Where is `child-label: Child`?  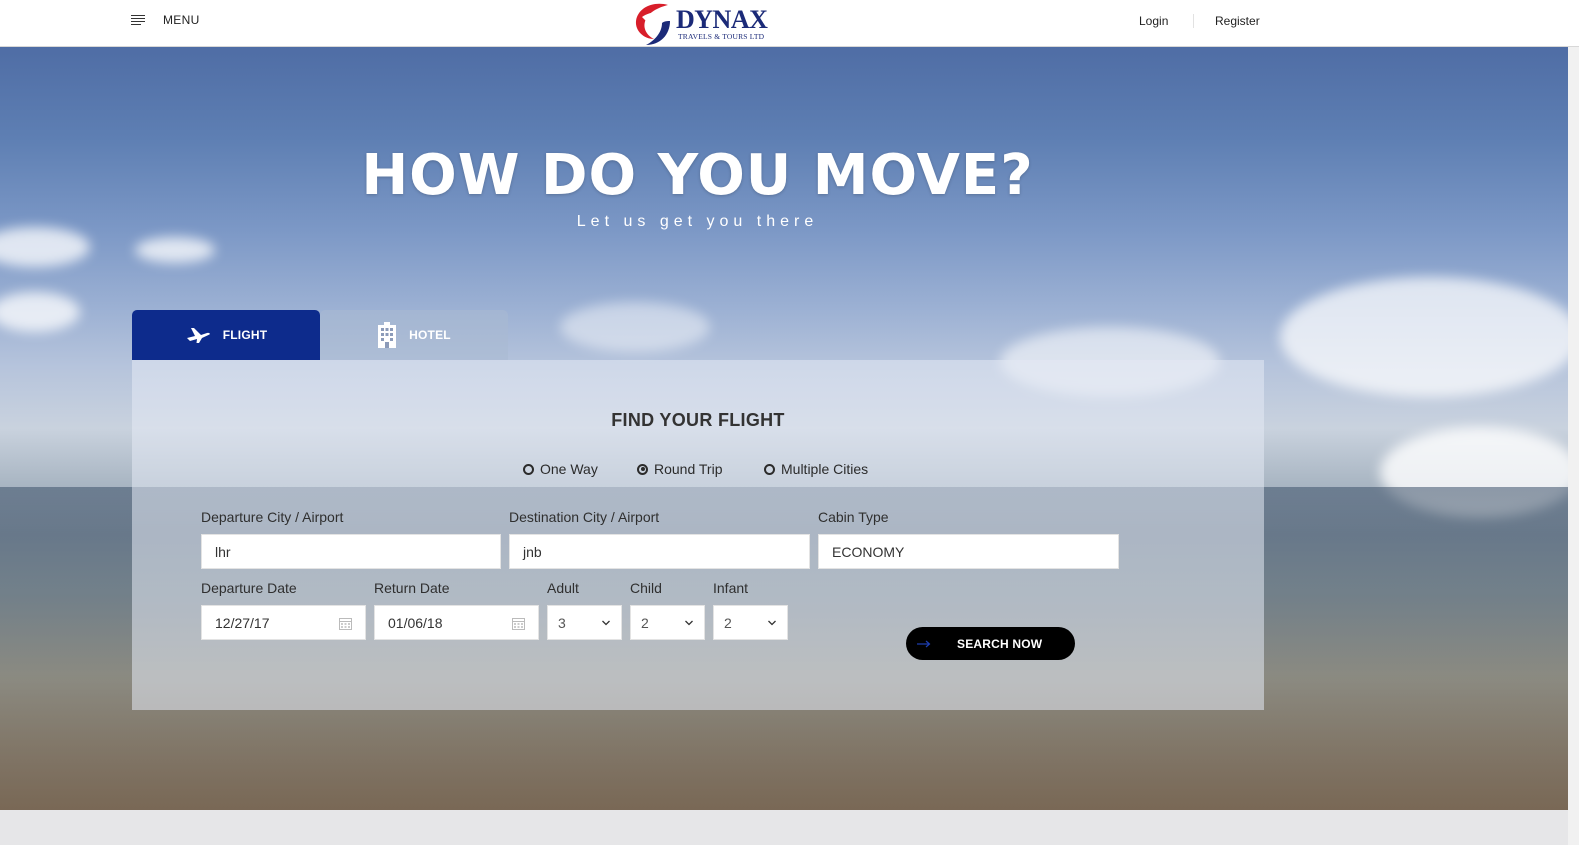 child-label: Child is located at coordinates (646, 588).